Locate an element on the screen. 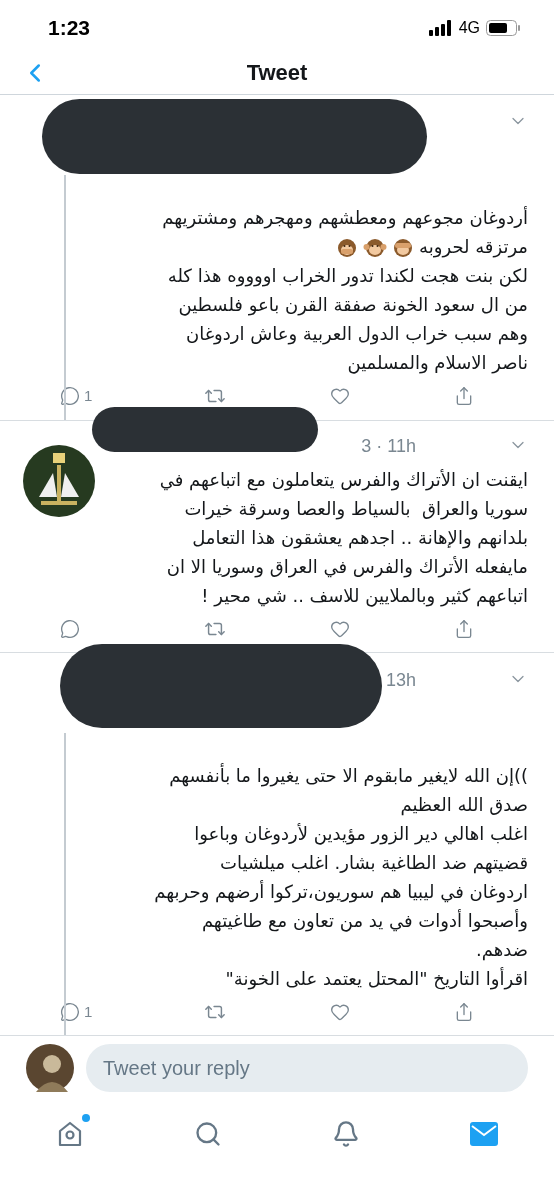 The height and width of the screenshot is (1200, 554). network-type: 4G is located at coordinates (469, 27).